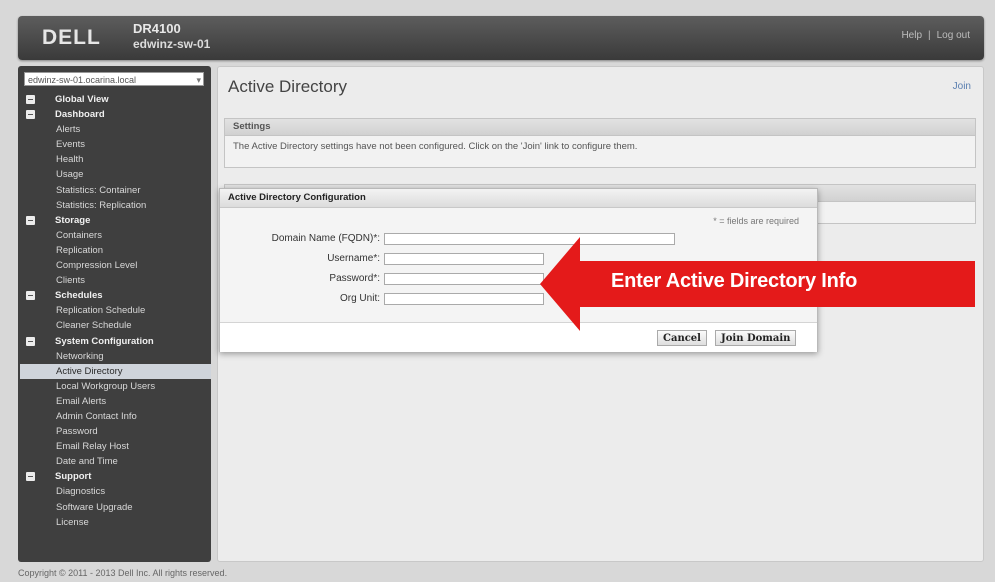 This screenshot has width=995, height=582. Describe the element at coordinates (464, 259) in the screenshot. I see `username-input` at that location.